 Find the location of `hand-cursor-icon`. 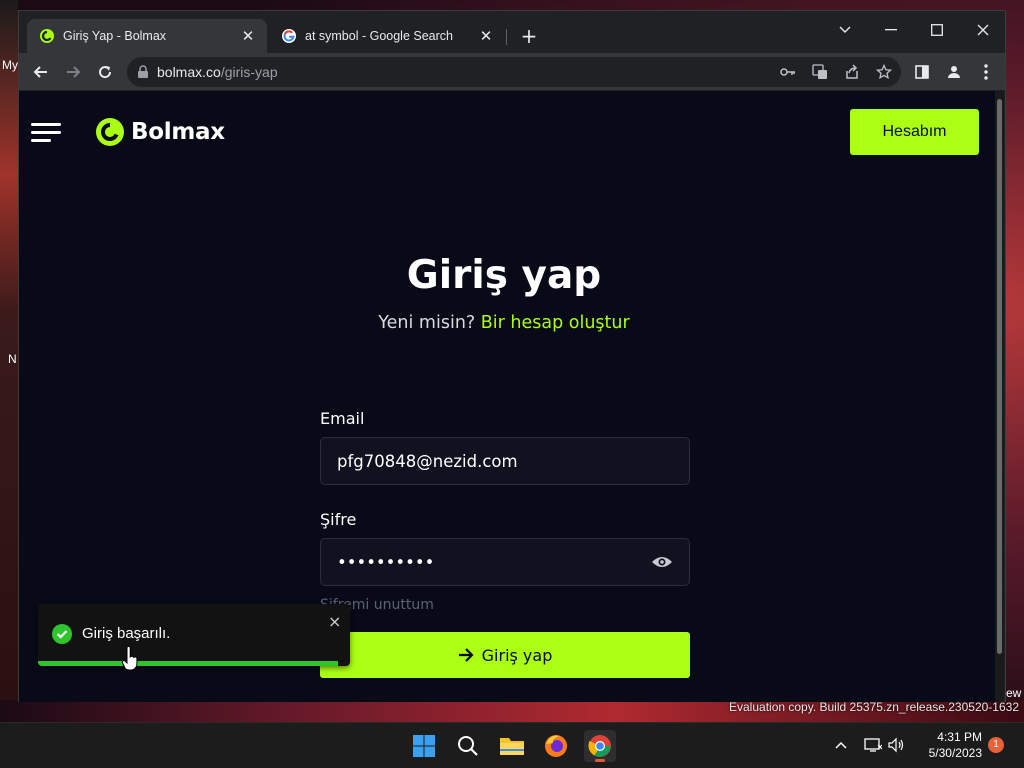

hand-cursor-icon is located at coordinates (130, 659).